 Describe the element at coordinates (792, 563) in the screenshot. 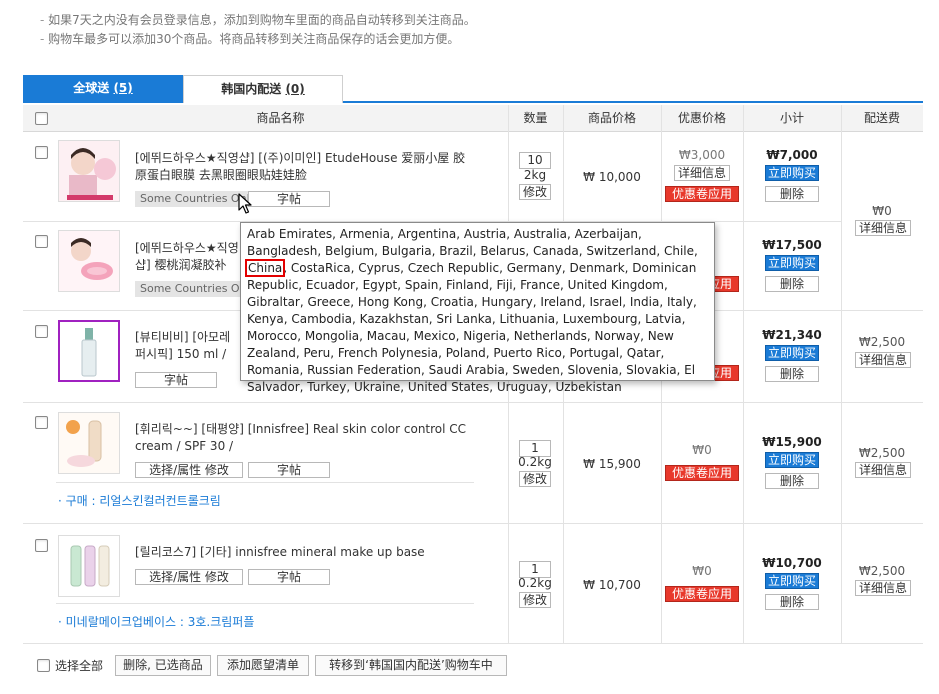

I see `subtotal-amount: ₩10,700` at that location.